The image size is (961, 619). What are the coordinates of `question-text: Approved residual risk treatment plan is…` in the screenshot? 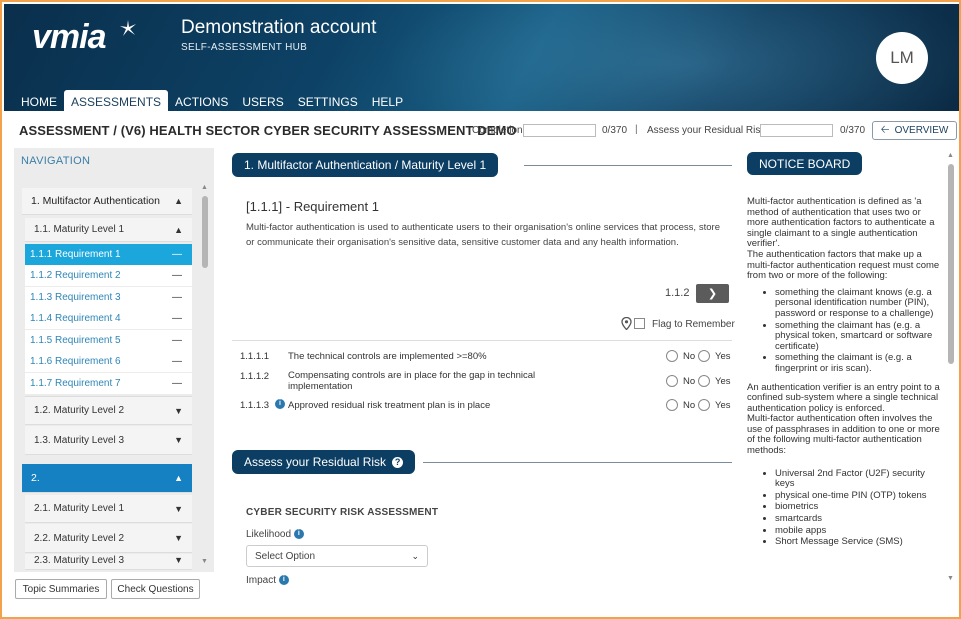 It's located at (389, 405).